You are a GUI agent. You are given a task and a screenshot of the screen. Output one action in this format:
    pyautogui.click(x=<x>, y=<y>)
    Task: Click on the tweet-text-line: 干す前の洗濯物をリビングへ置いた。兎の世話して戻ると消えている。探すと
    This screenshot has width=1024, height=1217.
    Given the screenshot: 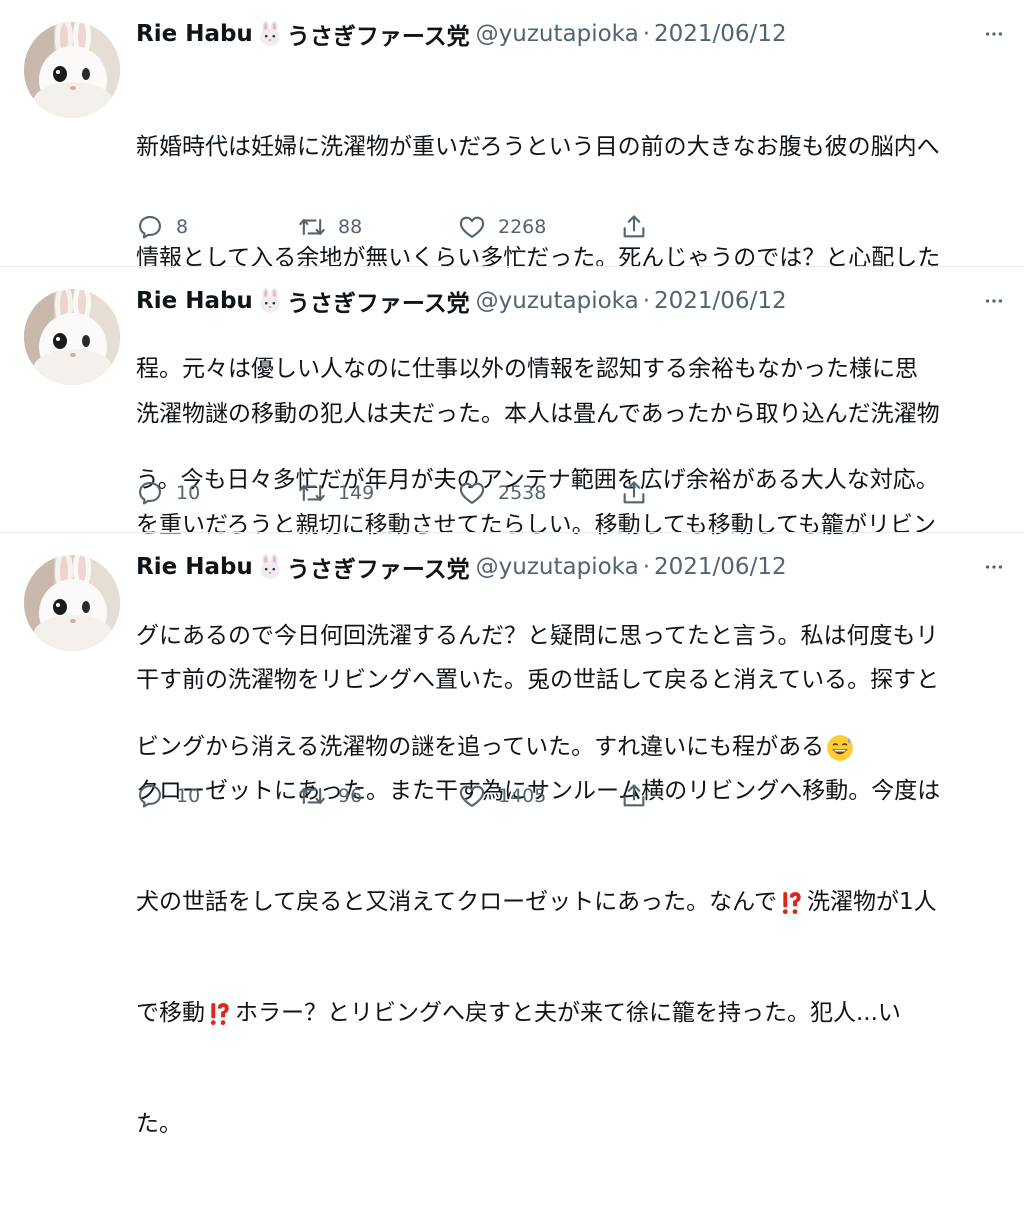 What is the action you would take?
    pyautogui.click(x=538, y=680)
    